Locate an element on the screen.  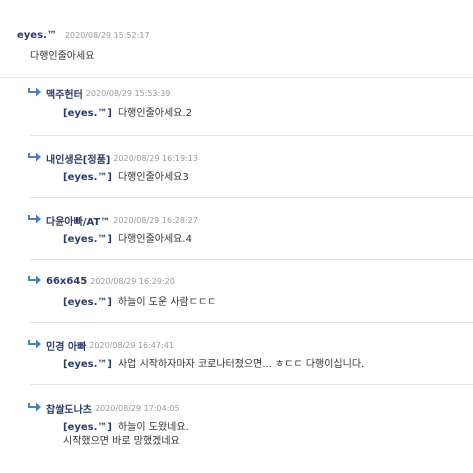
reply-timestamp: 2020/08/29 15:53:39 is located at coordinates (128, 93).